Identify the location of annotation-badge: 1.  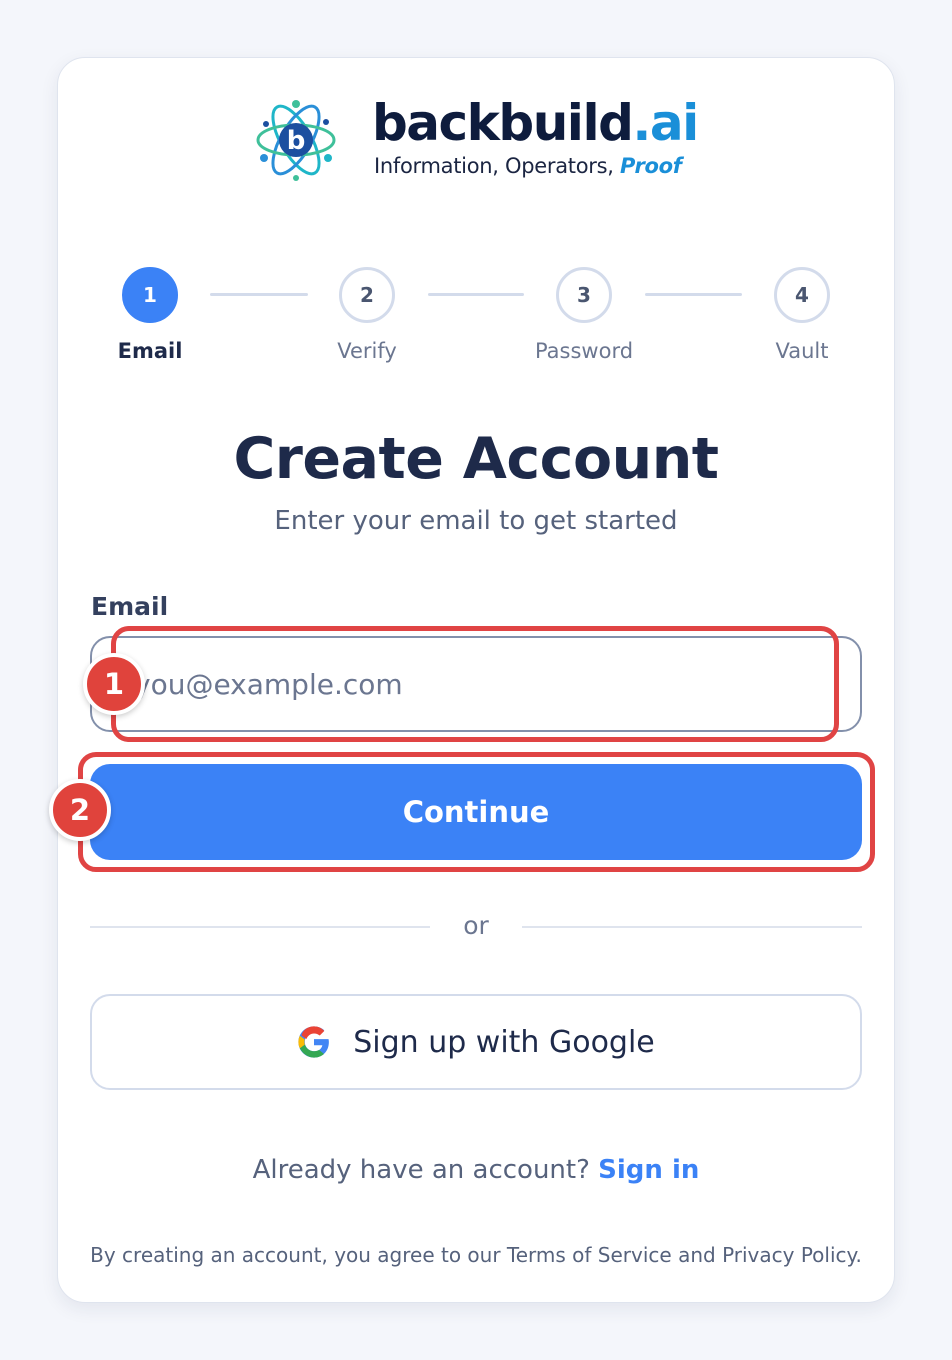
(114, 684).